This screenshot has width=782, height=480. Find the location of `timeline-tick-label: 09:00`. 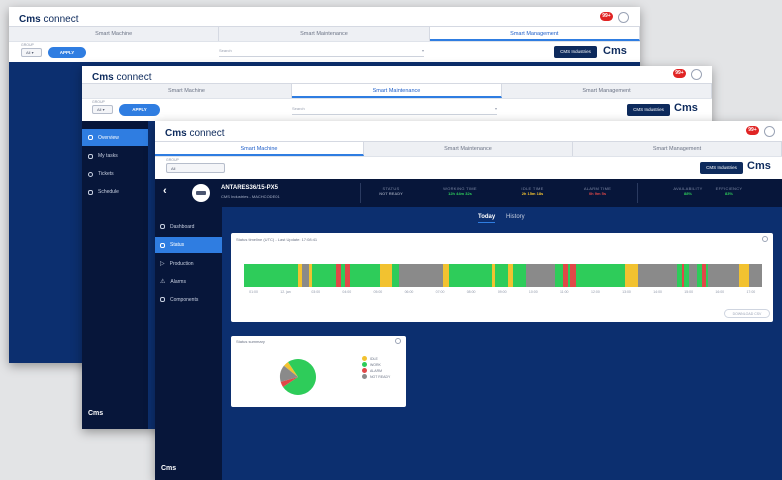

timeline-tick-label: 09:00 is located at coordinates (502, 292).